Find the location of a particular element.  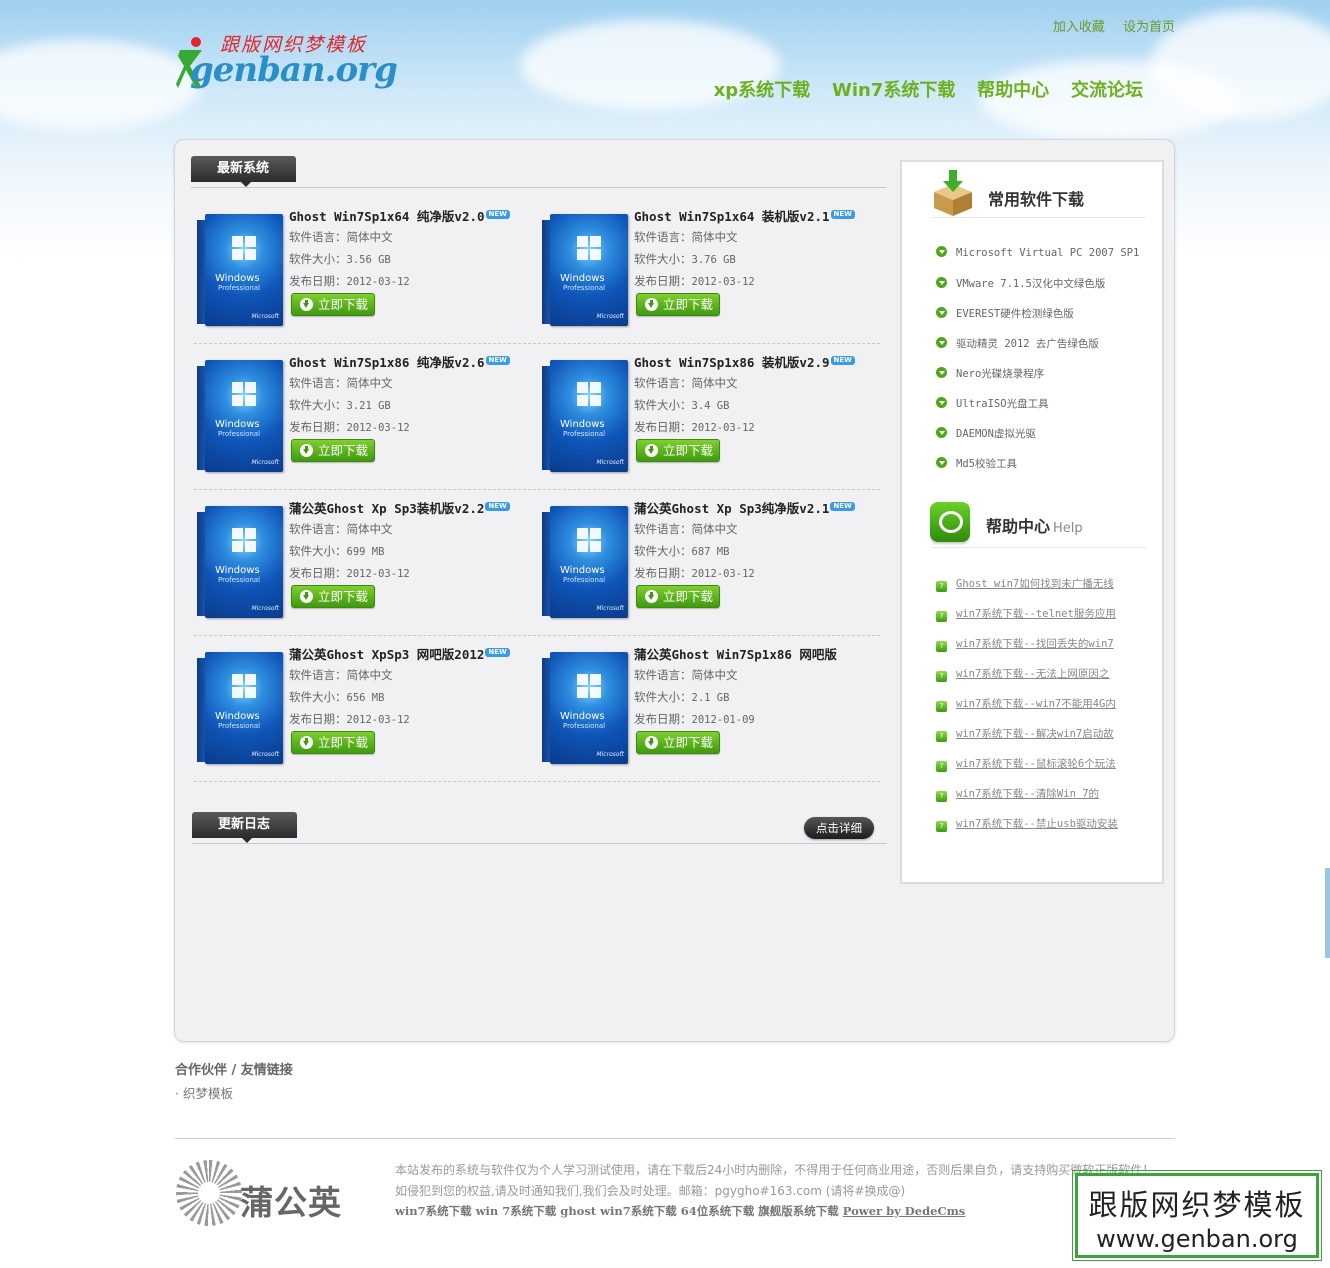

software-link: 驱动精灵 2012 去广告绿色版 is located at coordinates (1017, 343).